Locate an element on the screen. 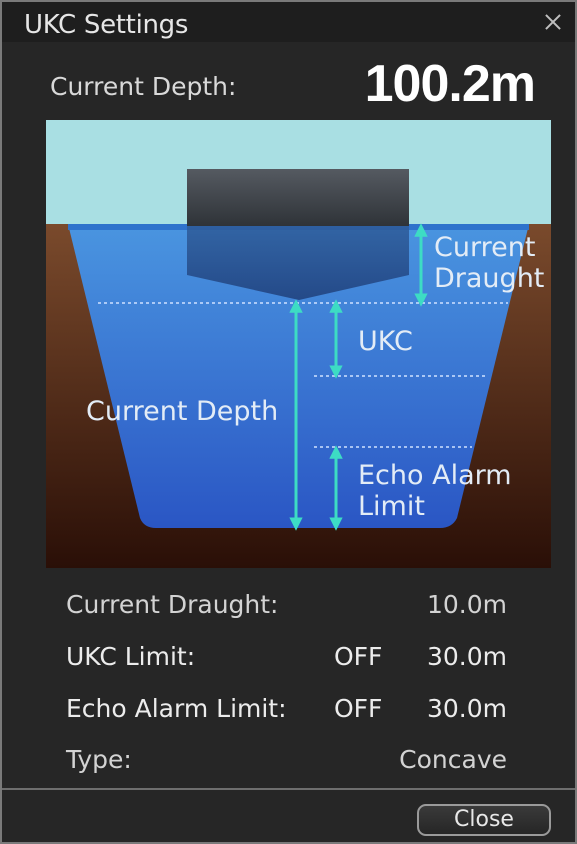 The height and width of the screenshot is (844, 577). ukc-limit-state: OFF is located at coordinates (358, 656).